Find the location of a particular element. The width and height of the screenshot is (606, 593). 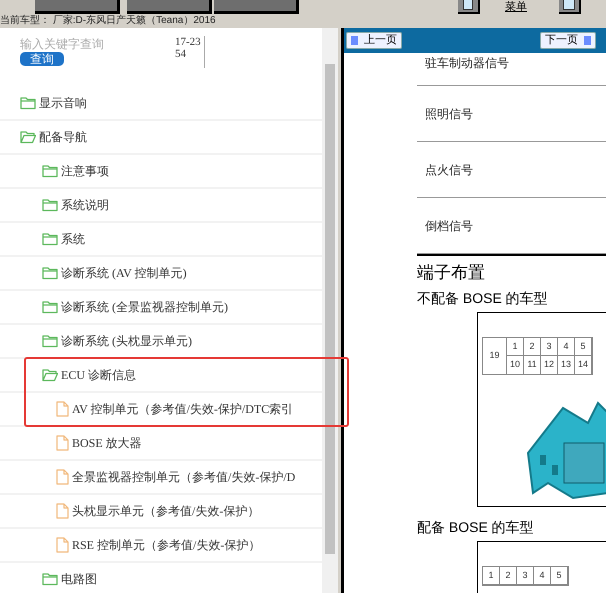

pin-label: 11 is located at coordinates (532, 365).